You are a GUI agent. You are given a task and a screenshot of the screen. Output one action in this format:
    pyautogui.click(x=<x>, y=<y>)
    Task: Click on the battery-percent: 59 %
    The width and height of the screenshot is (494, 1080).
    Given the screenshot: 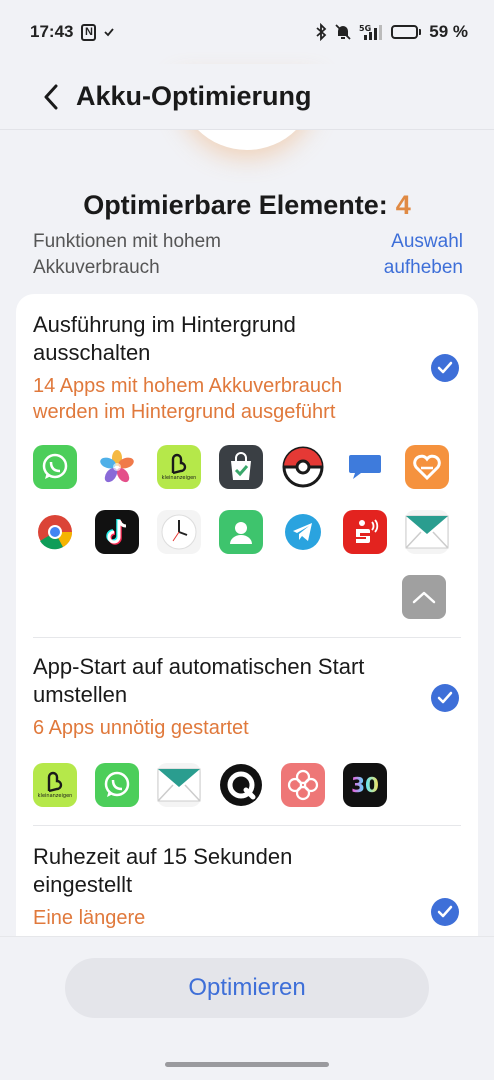 What is the action you would take?
    pyautogui.click(x=448, y=31)
    